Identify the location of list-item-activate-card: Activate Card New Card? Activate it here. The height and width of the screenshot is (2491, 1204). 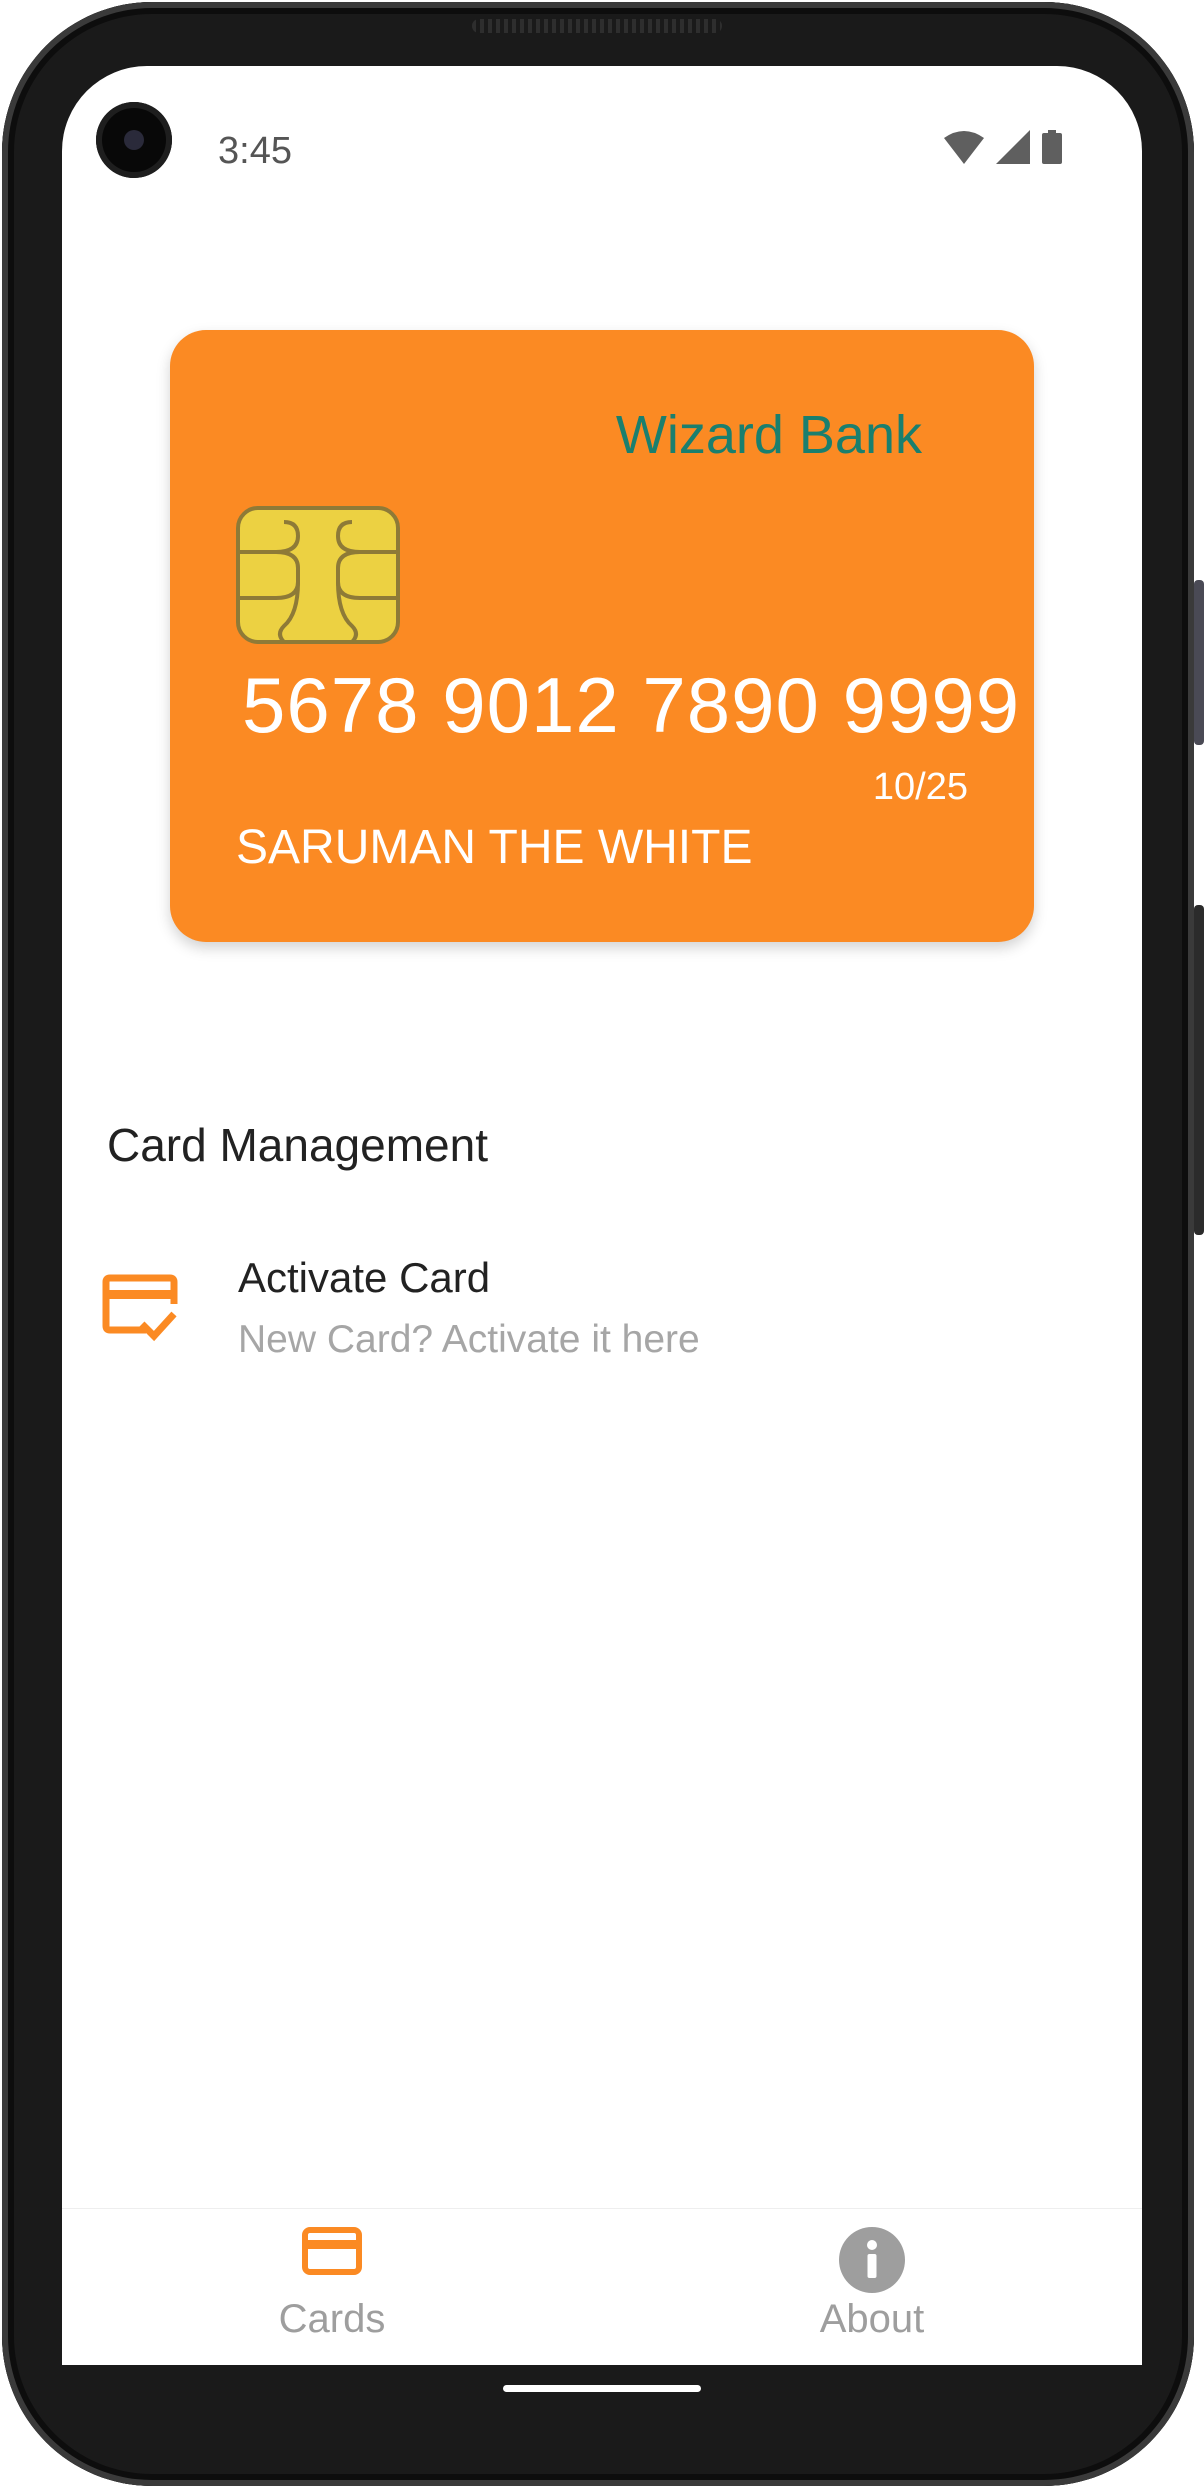
(602, 1315).